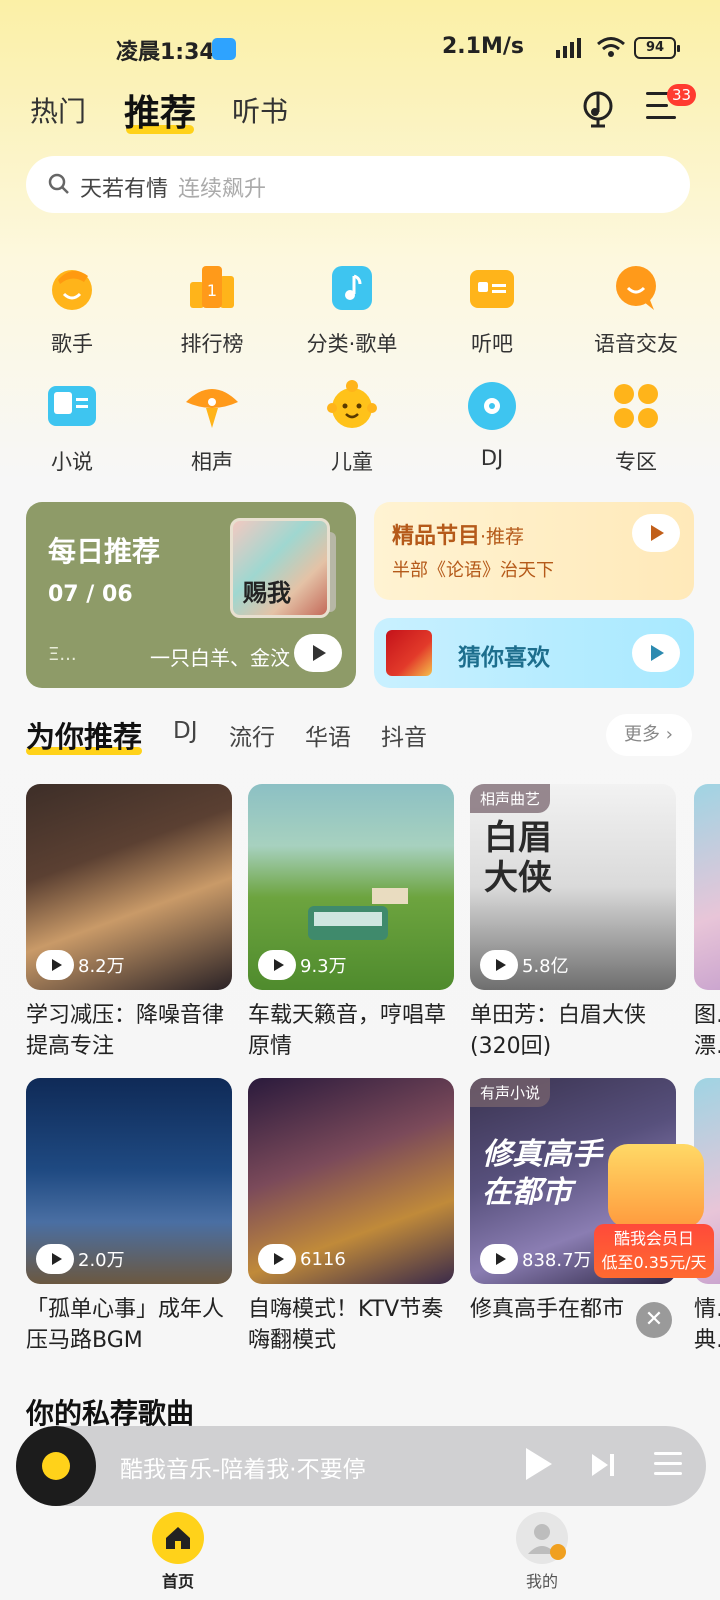 The width and height of the screenshot is (720, 1600). What do you see at coordinates (58, 183) in the screenshot?
I see `search-icon` at bounding box center [58, 183].